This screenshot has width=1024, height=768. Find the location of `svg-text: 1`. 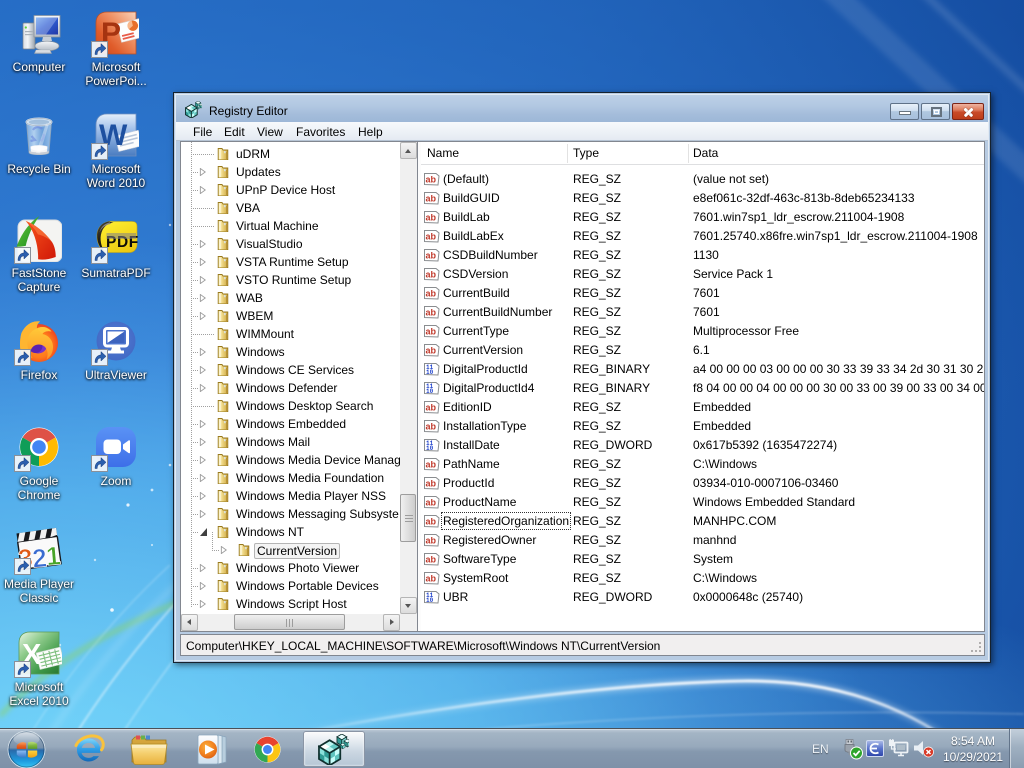

svg-text: 1 is located at coordinates (53, 555).